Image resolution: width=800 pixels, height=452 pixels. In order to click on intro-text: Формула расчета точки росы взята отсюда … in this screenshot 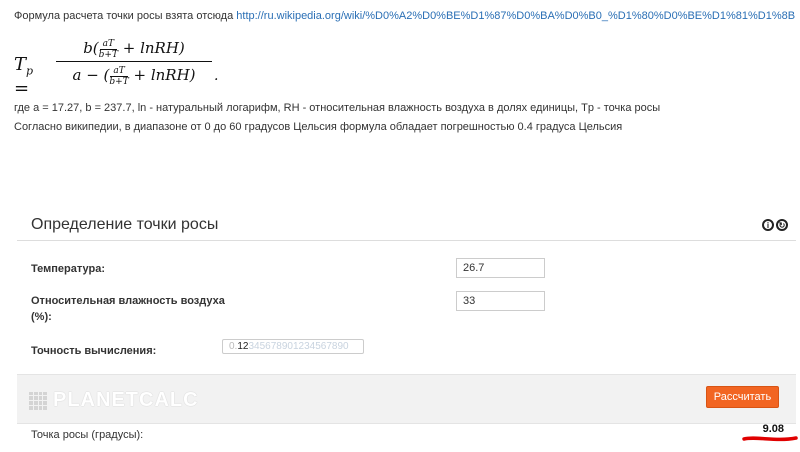, I will do `click(404, 16)`.